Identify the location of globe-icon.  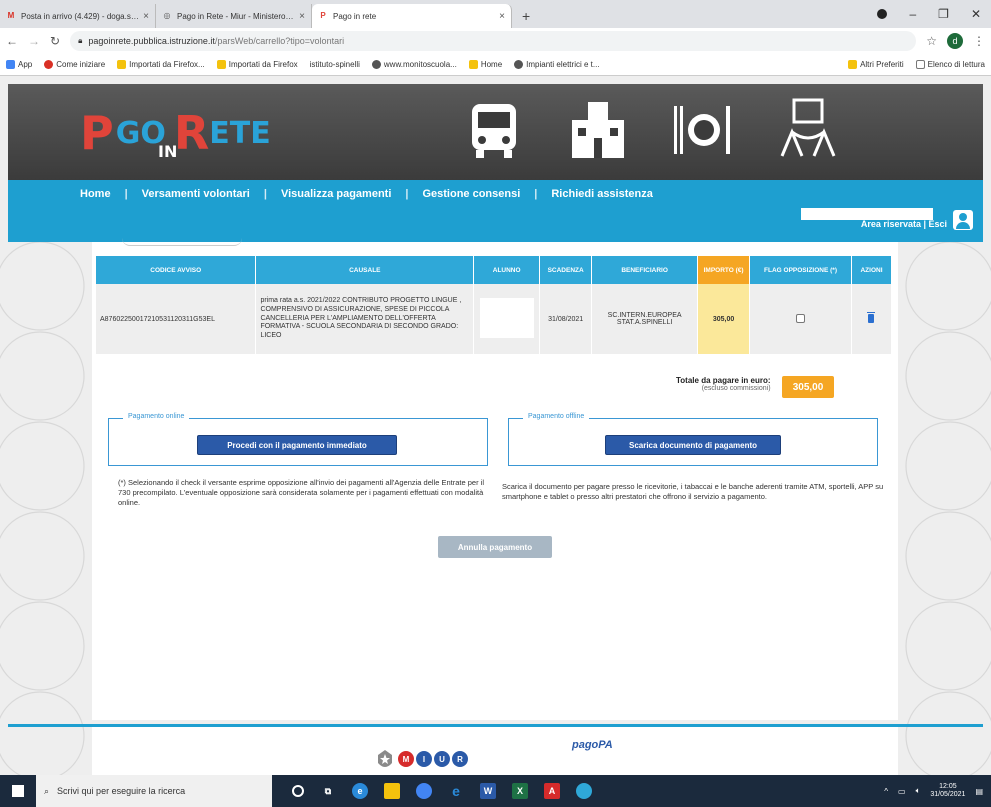
(519, 64).